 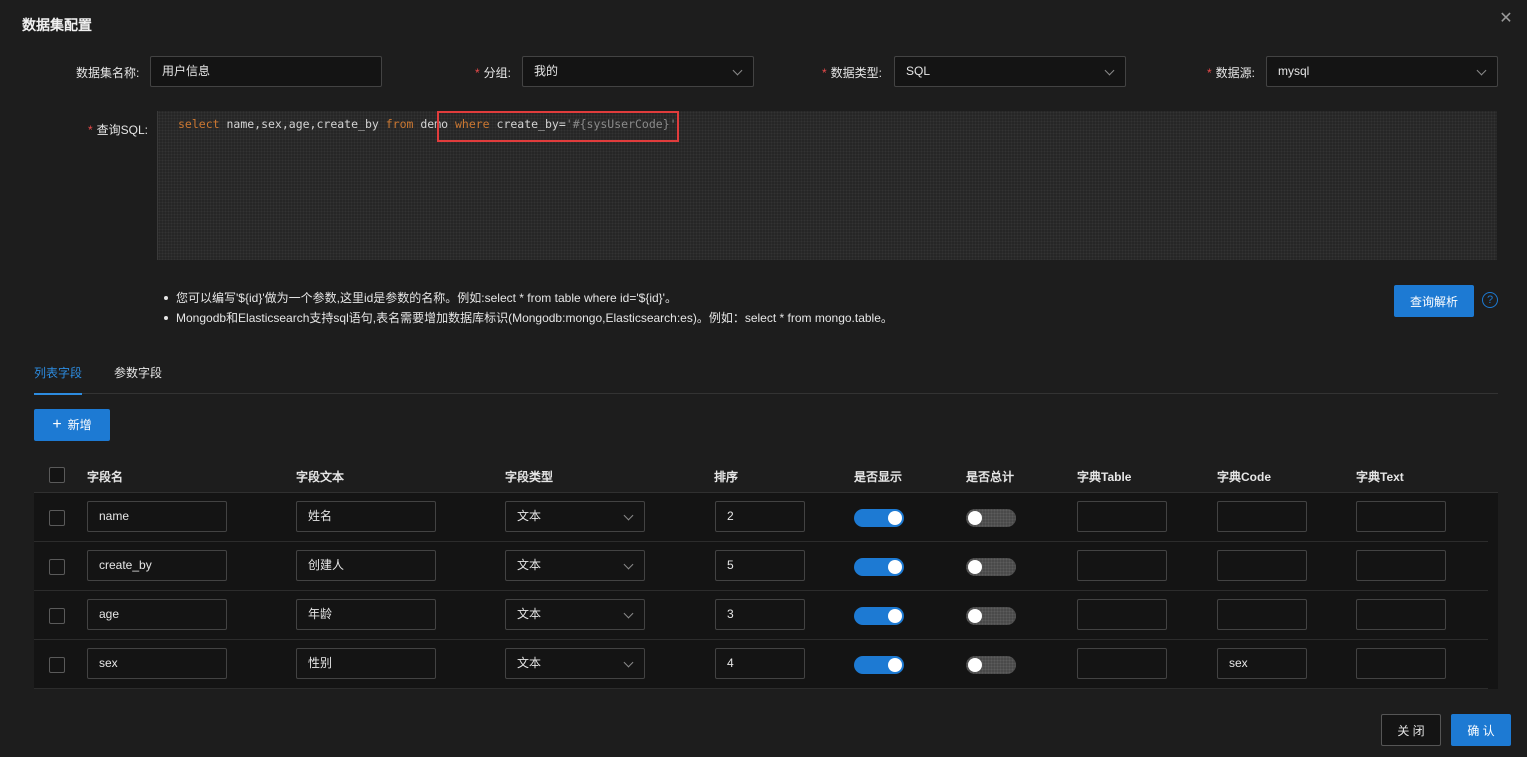 I want to click on select-all-checkbox, so click(x=57, y=475).